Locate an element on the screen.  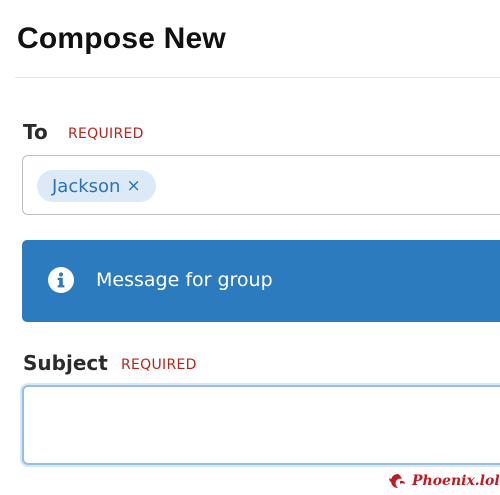
watermark-text: Phoenix.lol is located at coordinates (456, 481).